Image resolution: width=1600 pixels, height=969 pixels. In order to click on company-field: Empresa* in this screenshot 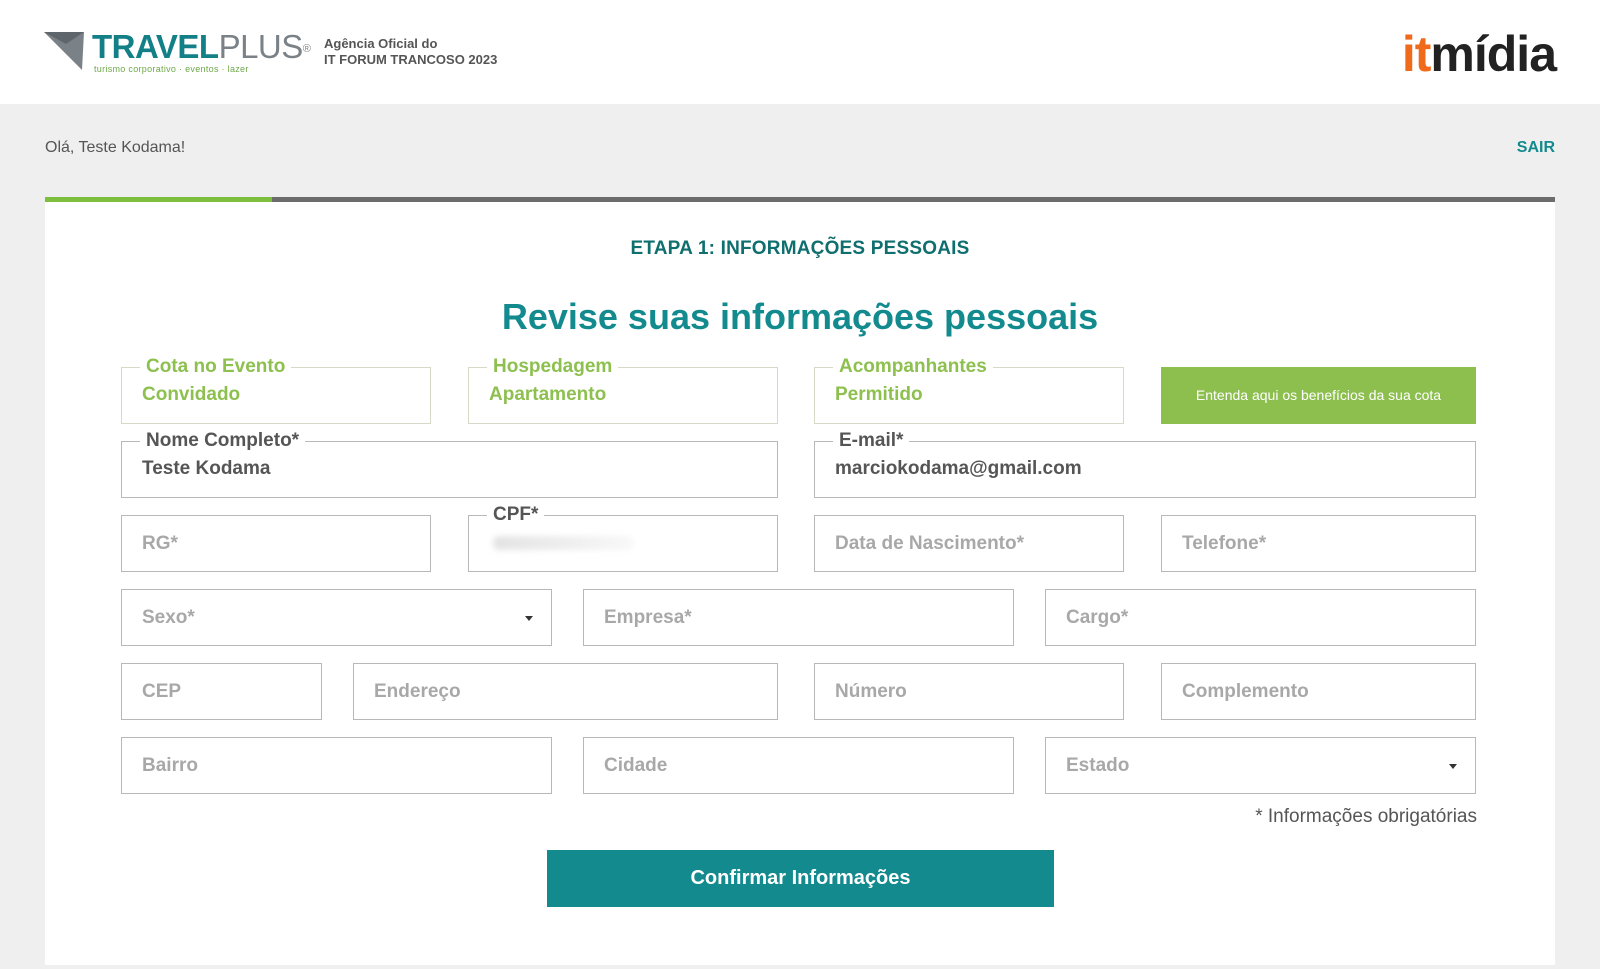, I will do `click(798, 617)`.